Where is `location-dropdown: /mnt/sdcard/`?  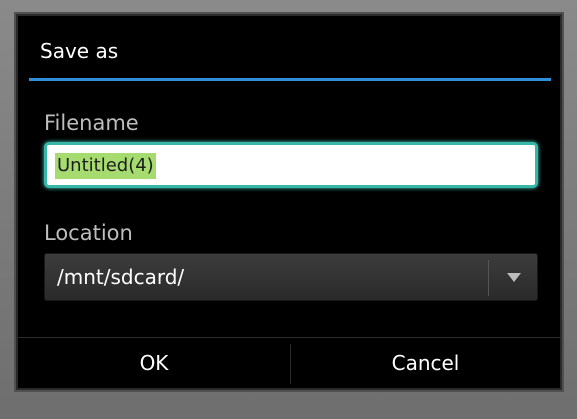
location-dropdown: /mnt/sdcard/ is located at coordinates (291, 277).